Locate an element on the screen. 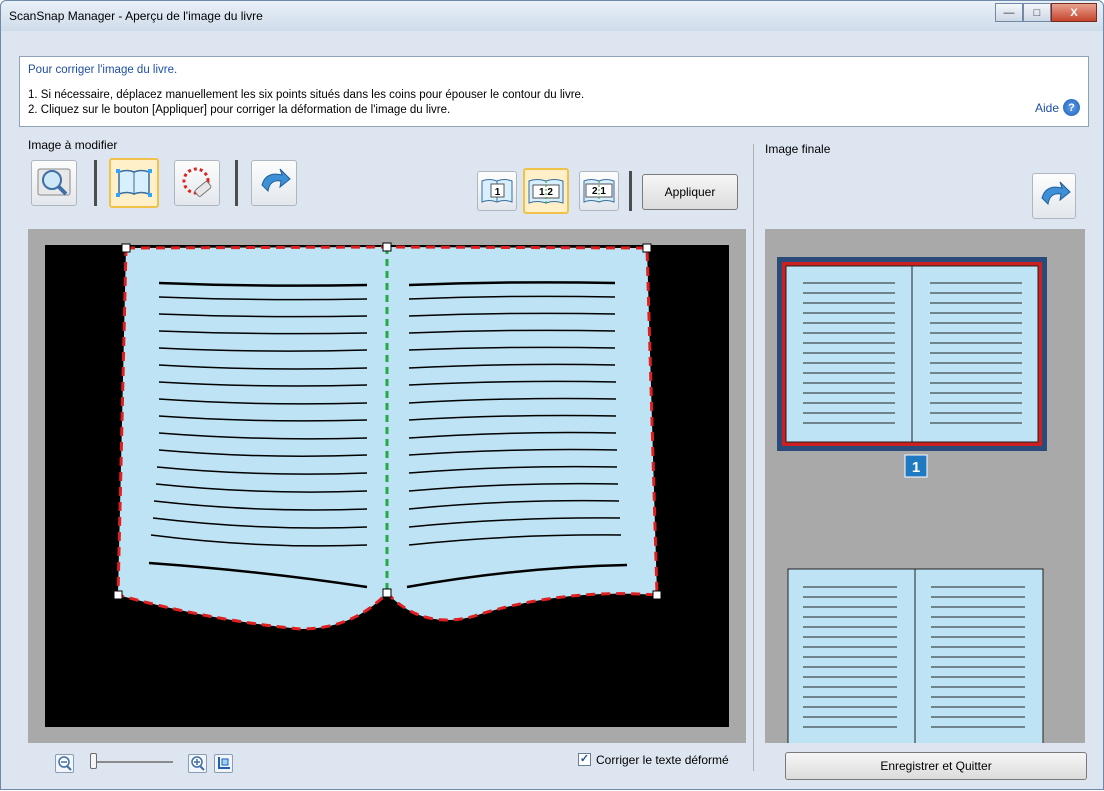  zoom-in-button is located at coordinates (197, 763).